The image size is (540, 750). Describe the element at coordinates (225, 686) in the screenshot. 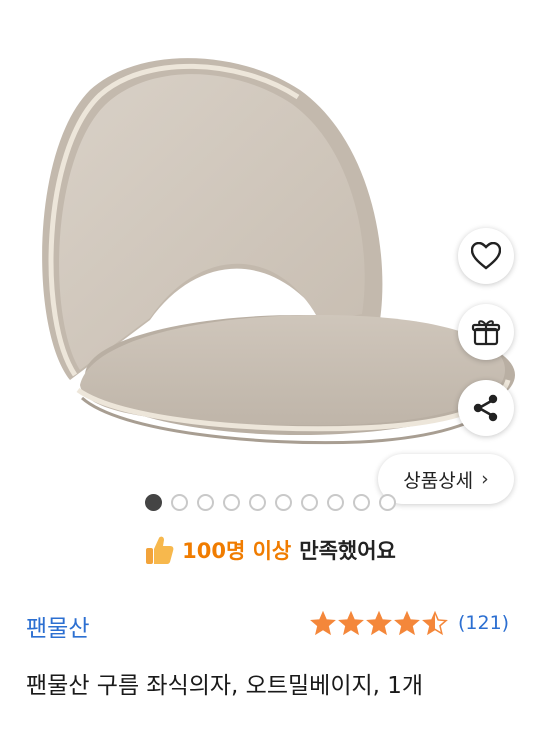

I see `product-title: 팬물산 구름 좌식의자, 오트밀베이지, 1개` at that location.